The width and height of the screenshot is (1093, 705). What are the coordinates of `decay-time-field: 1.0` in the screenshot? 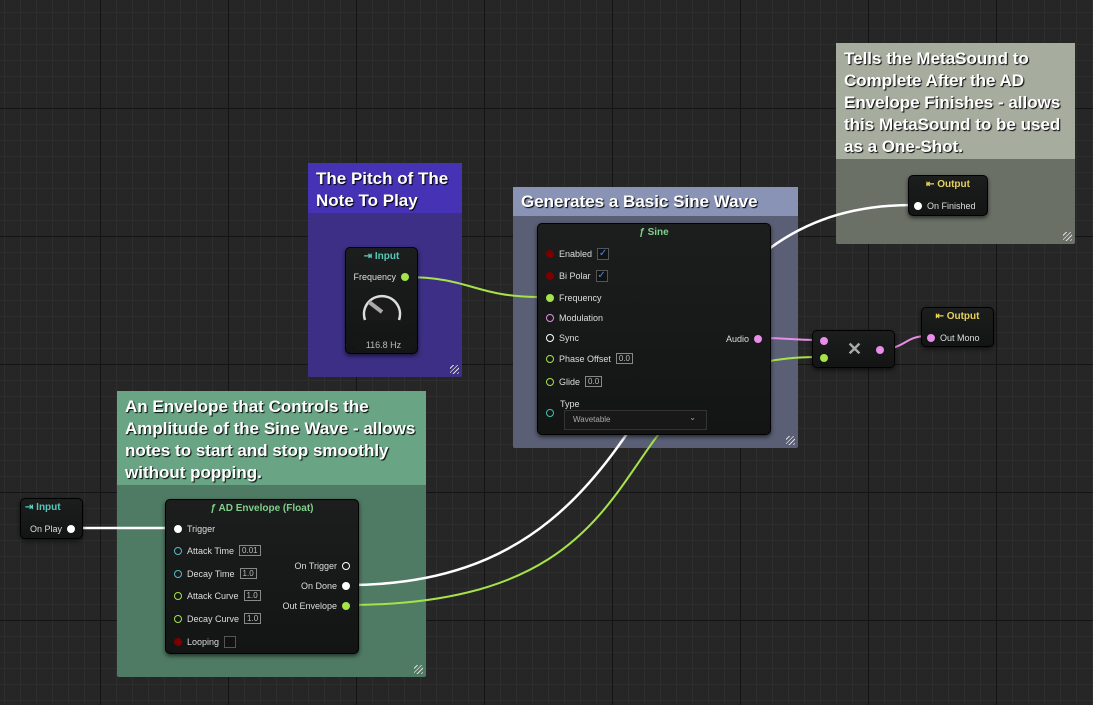 It's located at (248, 573).